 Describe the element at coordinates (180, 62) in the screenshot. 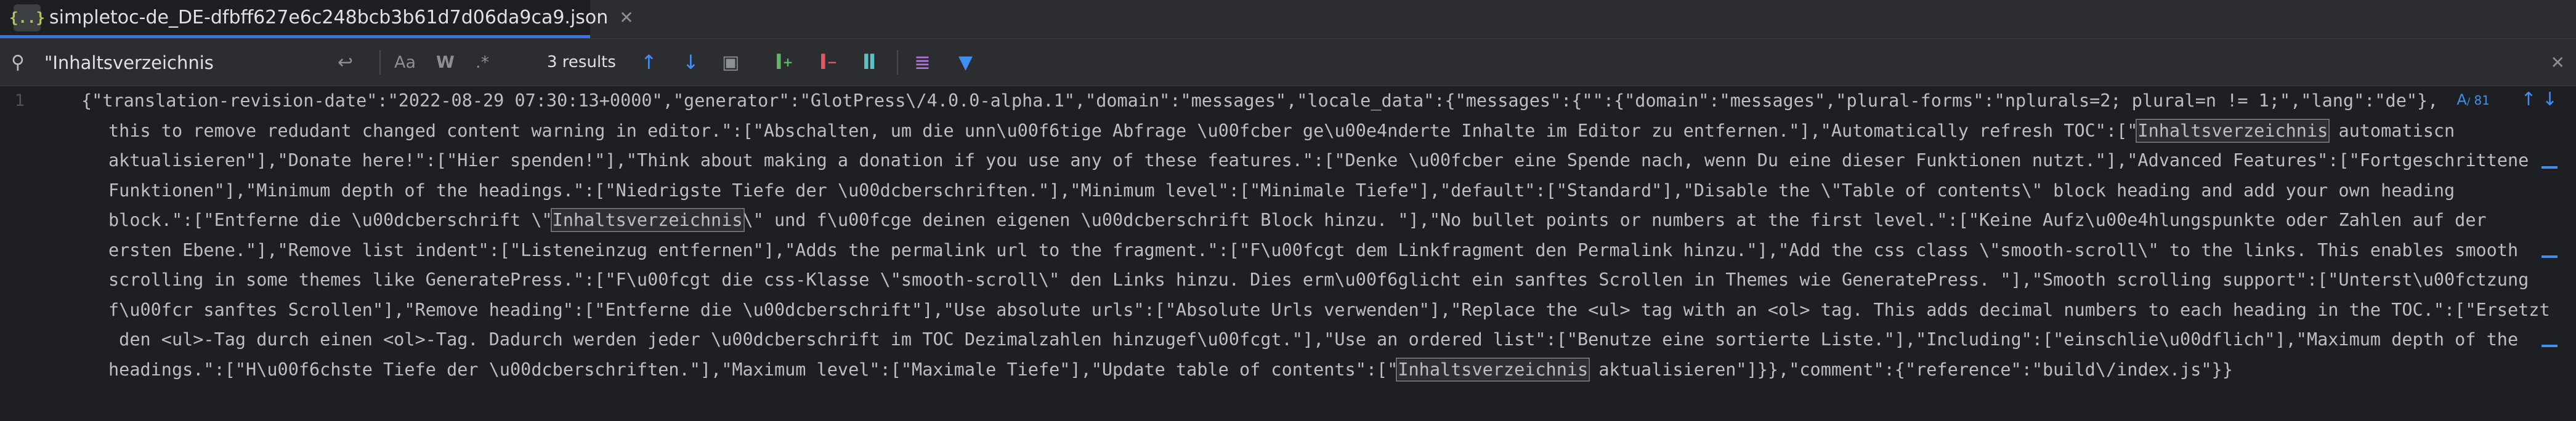

I see `search-input` at that location.